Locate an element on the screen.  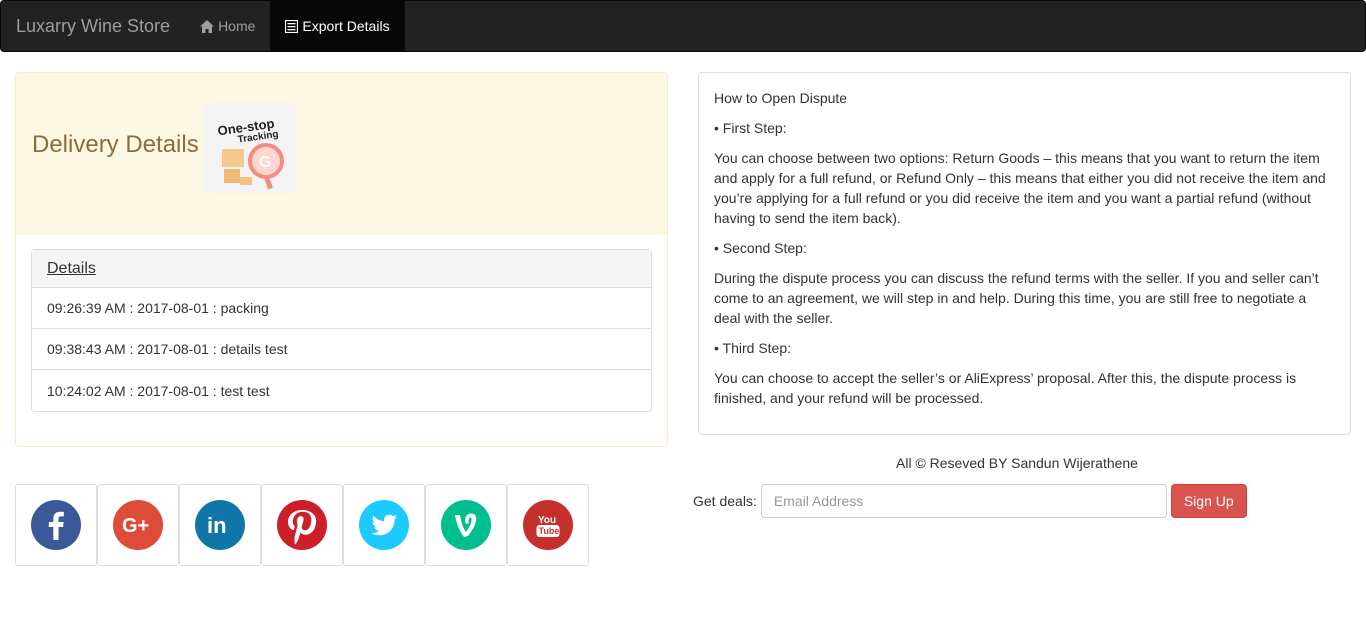
dispute-heading: How to Open Dispute is located at coordinates (781, 98).